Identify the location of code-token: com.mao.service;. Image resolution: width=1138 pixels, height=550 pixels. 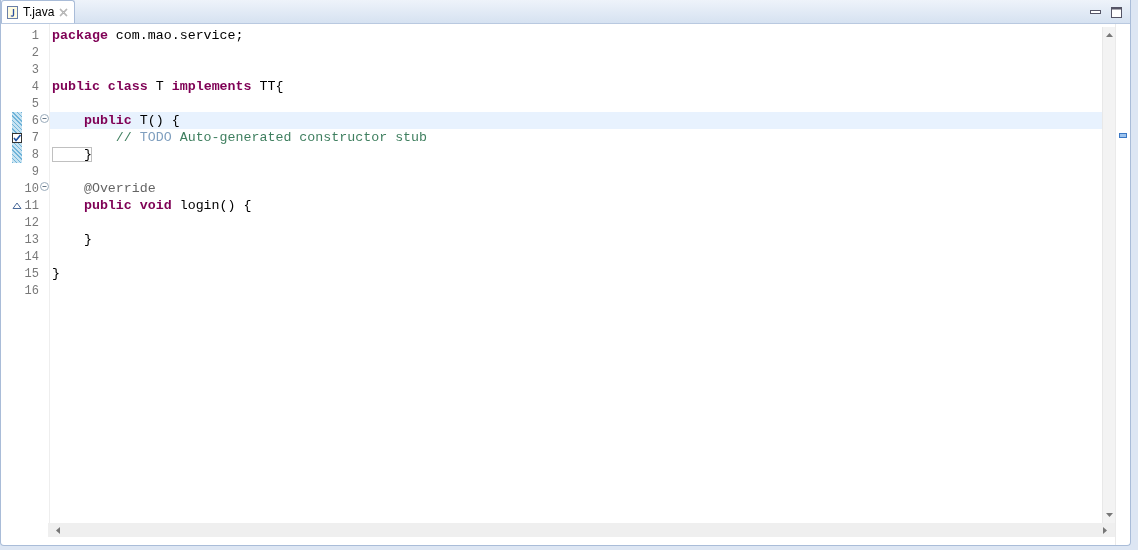
(179, 35).